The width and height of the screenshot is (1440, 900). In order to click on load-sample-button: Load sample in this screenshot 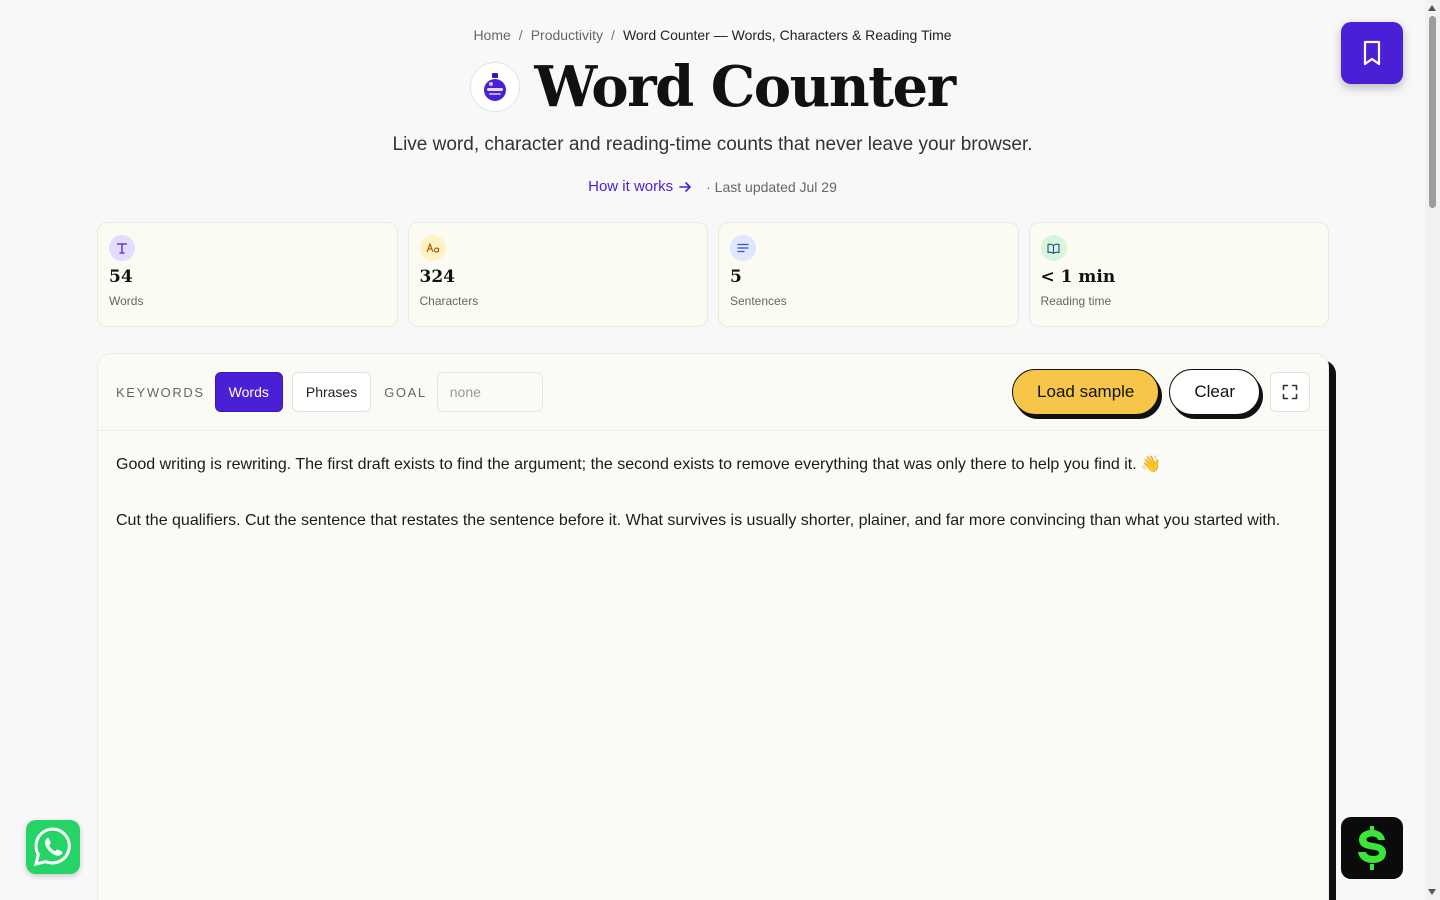, I will do `click(1086, 392)`.